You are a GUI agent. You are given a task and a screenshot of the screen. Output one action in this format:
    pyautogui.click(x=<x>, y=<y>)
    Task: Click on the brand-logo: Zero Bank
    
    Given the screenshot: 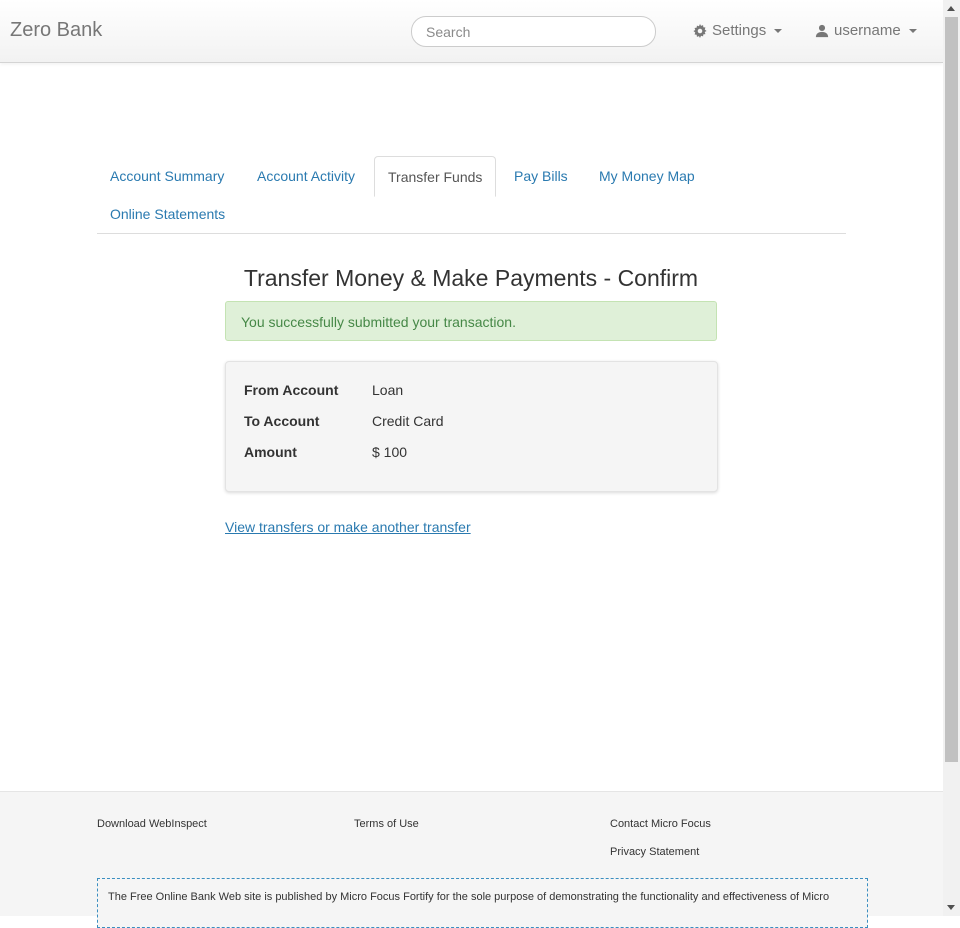 What is the action you would take?
    pyautogui.click(x=56, y=30)
    